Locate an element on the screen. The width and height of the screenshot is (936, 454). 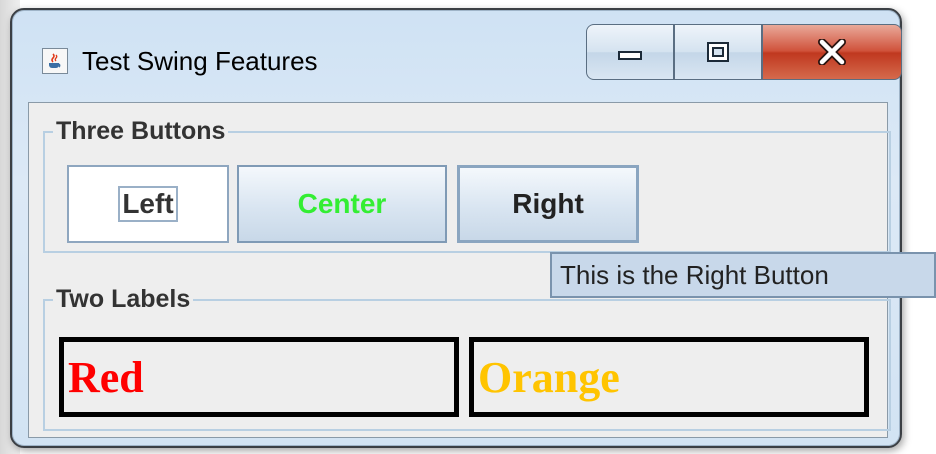
maximize-icon is located at coordinates (718, 52).